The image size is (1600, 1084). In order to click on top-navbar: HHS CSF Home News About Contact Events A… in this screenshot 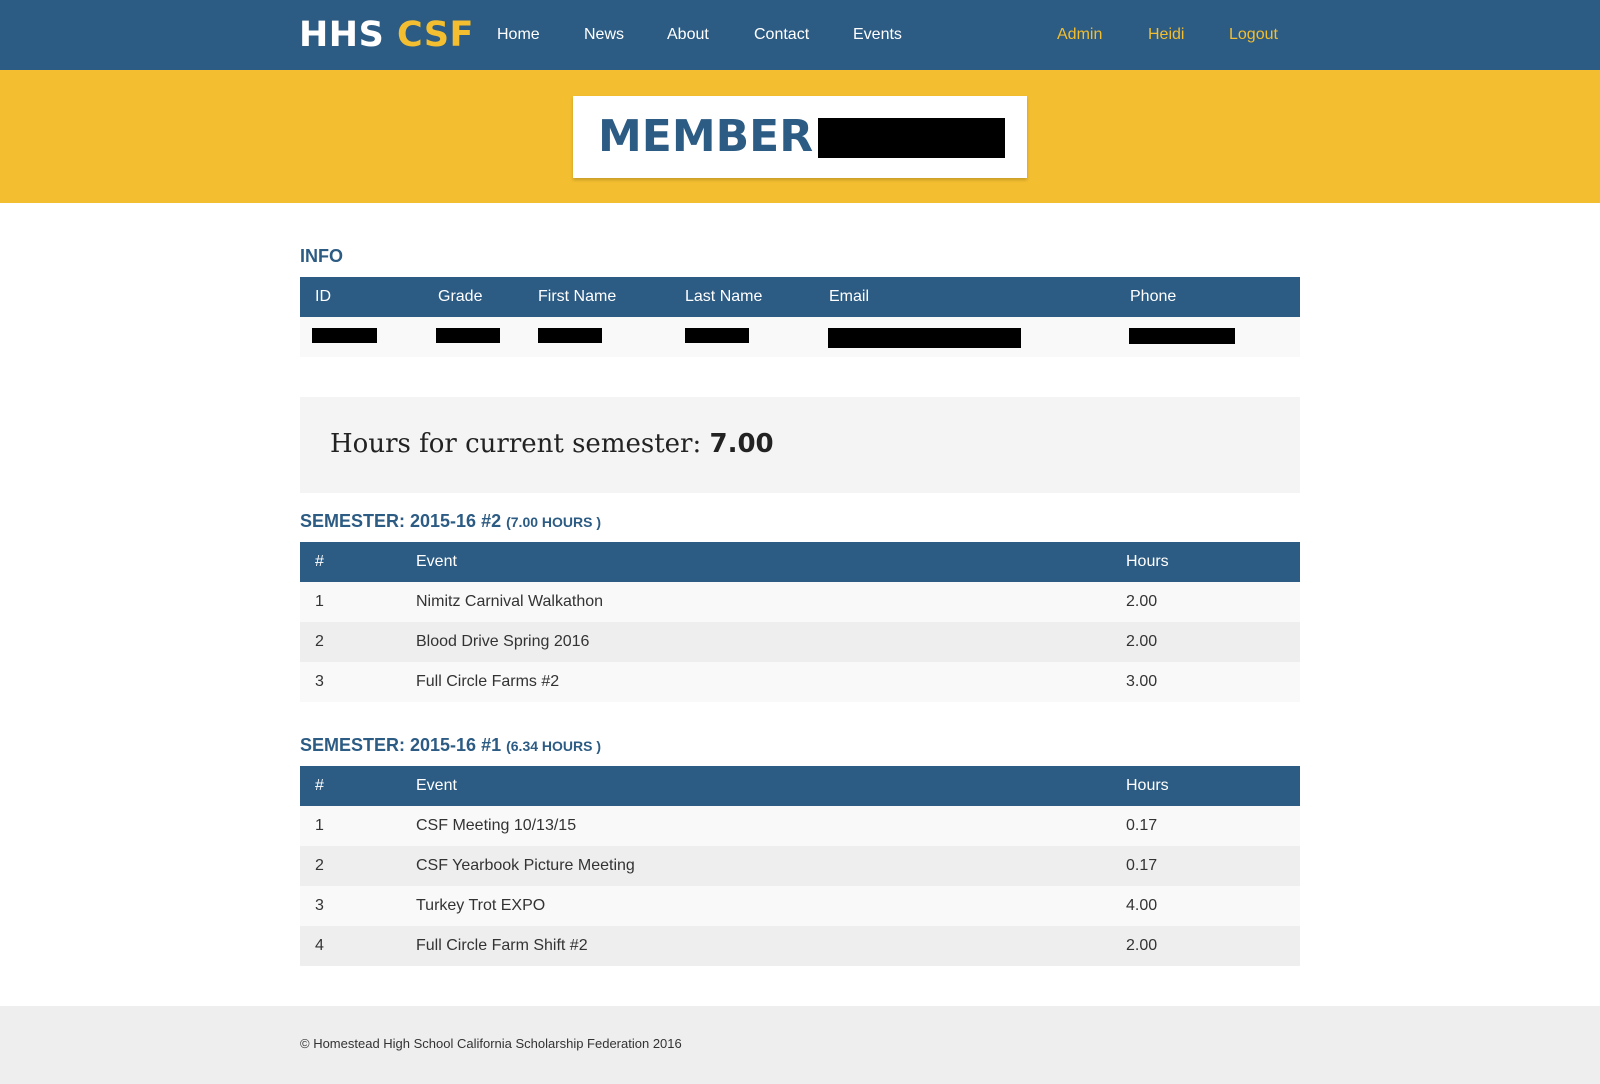, I will do `click(800, 35)`.